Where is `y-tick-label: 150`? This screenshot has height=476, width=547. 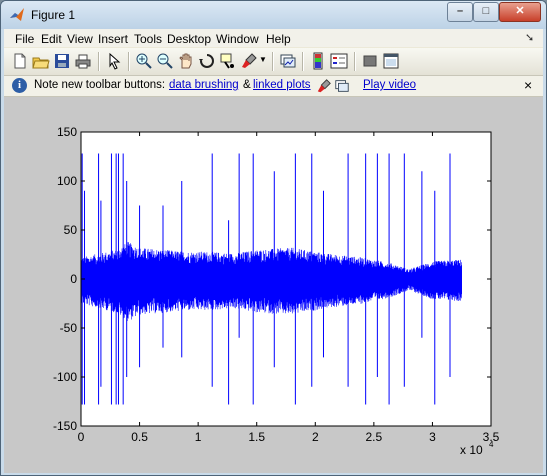
y-tick-label: 150 is located at coordinates (67, 132).